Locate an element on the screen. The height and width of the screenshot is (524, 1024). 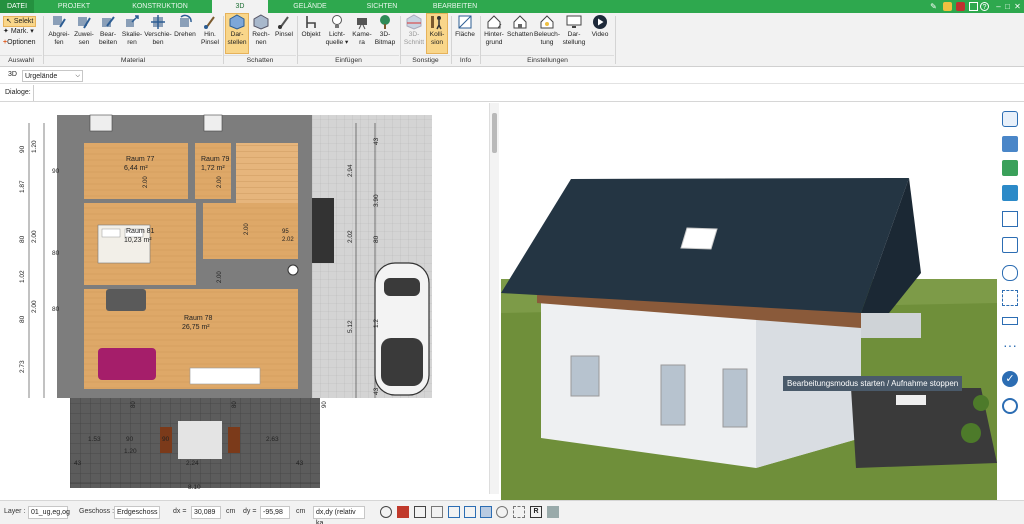
layer-view-icon is located at coordinates (486, 512).